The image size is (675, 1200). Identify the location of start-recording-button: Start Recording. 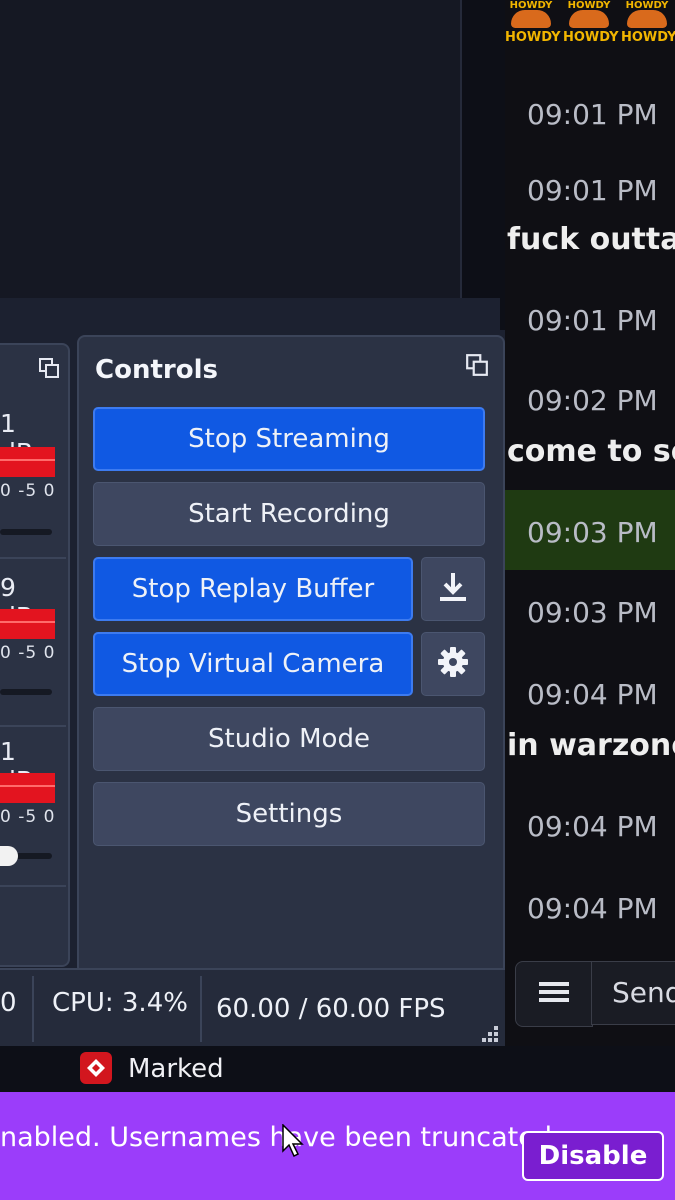
(289, 514).